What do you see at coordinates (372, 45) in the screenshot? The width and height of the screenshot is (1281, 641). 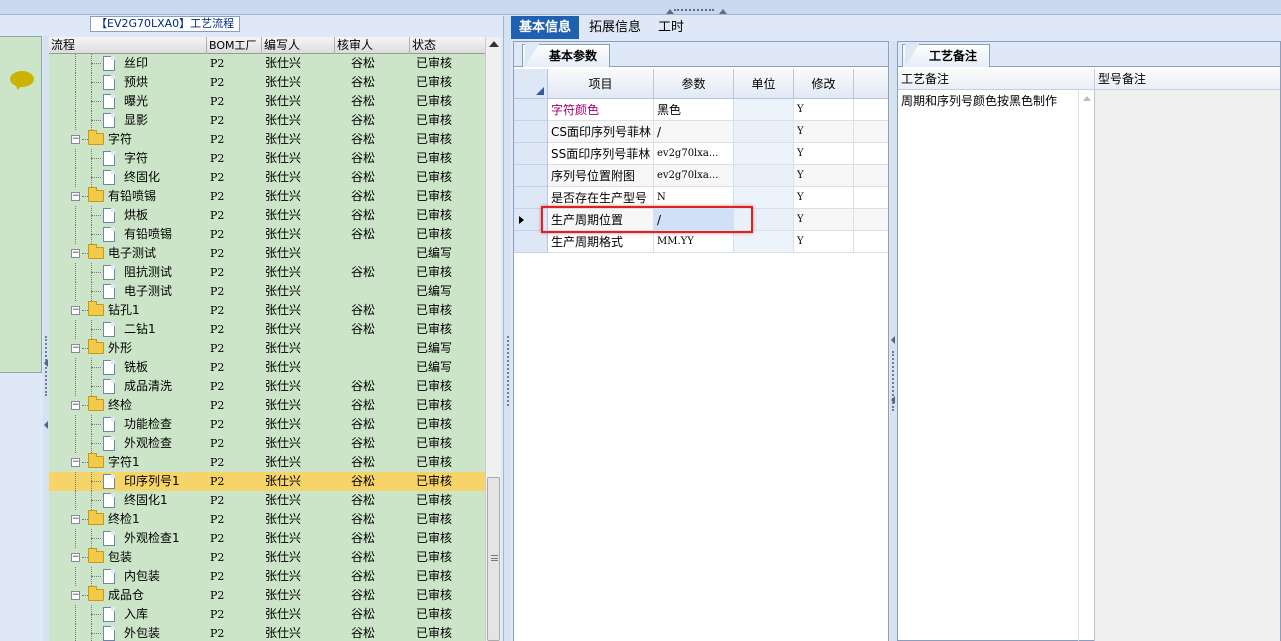 I see `col-header-reviewer: 核审人` at bounding box center [372, 45].